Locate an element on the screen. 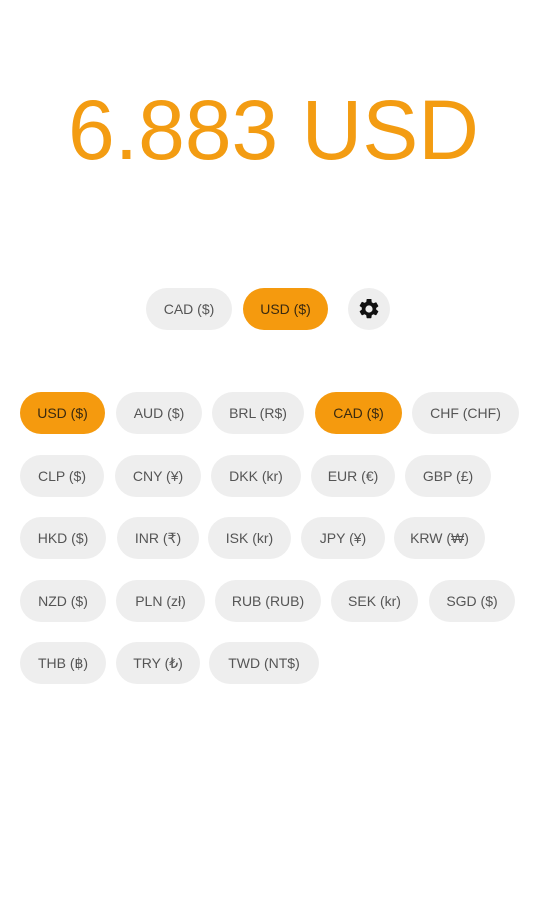 Image resolution: width=547 pixels, height=900 pixels. currency-chip: HKD ($) is located at coordinates (63, 538).